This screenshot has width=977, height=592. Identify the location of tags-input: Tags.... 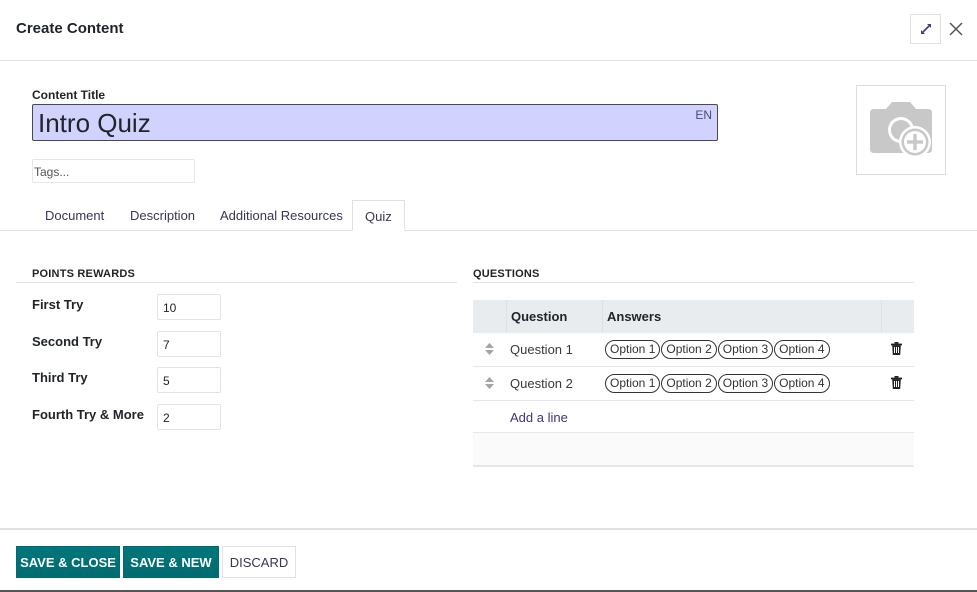
(113, 171).